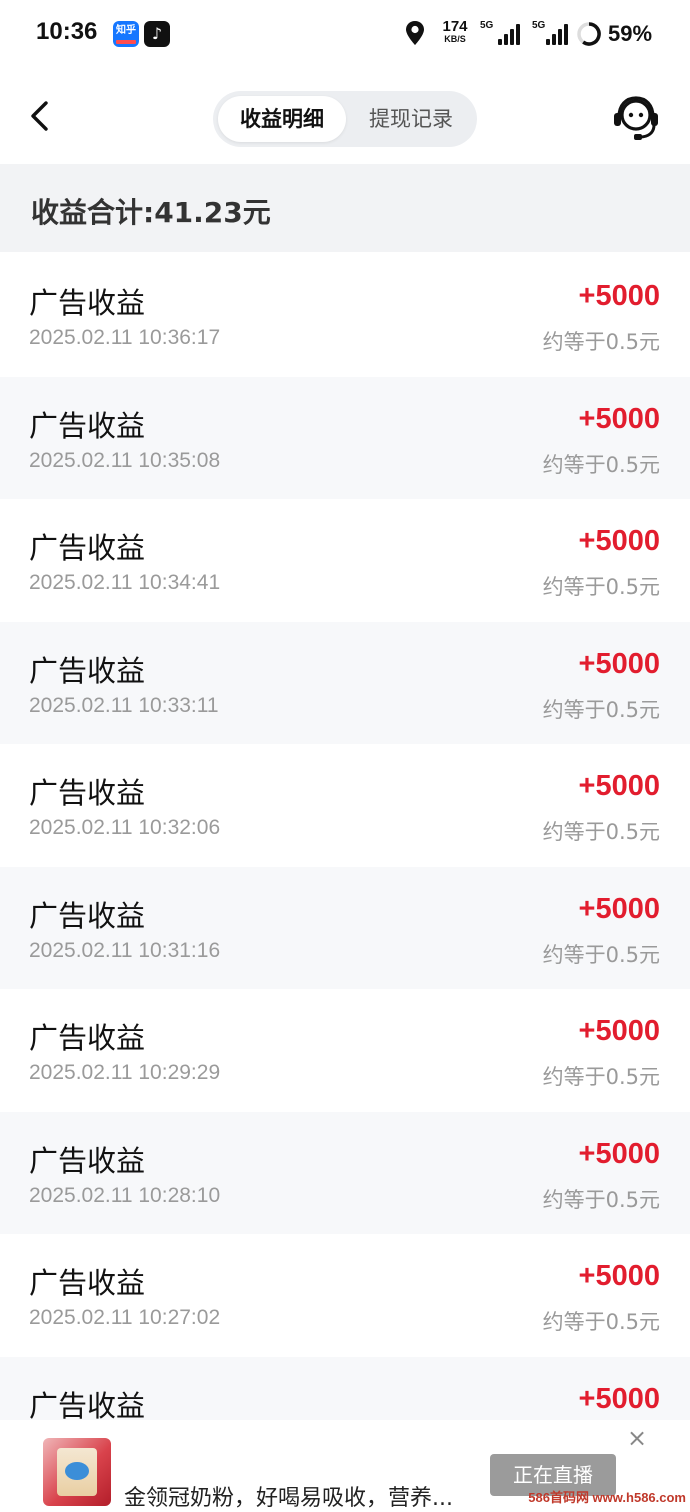 The image size is (690, 1512). What do you see at coordinates (345, 1295) in the screenshot?
I see `list-item: 广告收益 2025.02.11 10:27:02 +5000 约等于0.5元` at bounding box center [345, 1295].